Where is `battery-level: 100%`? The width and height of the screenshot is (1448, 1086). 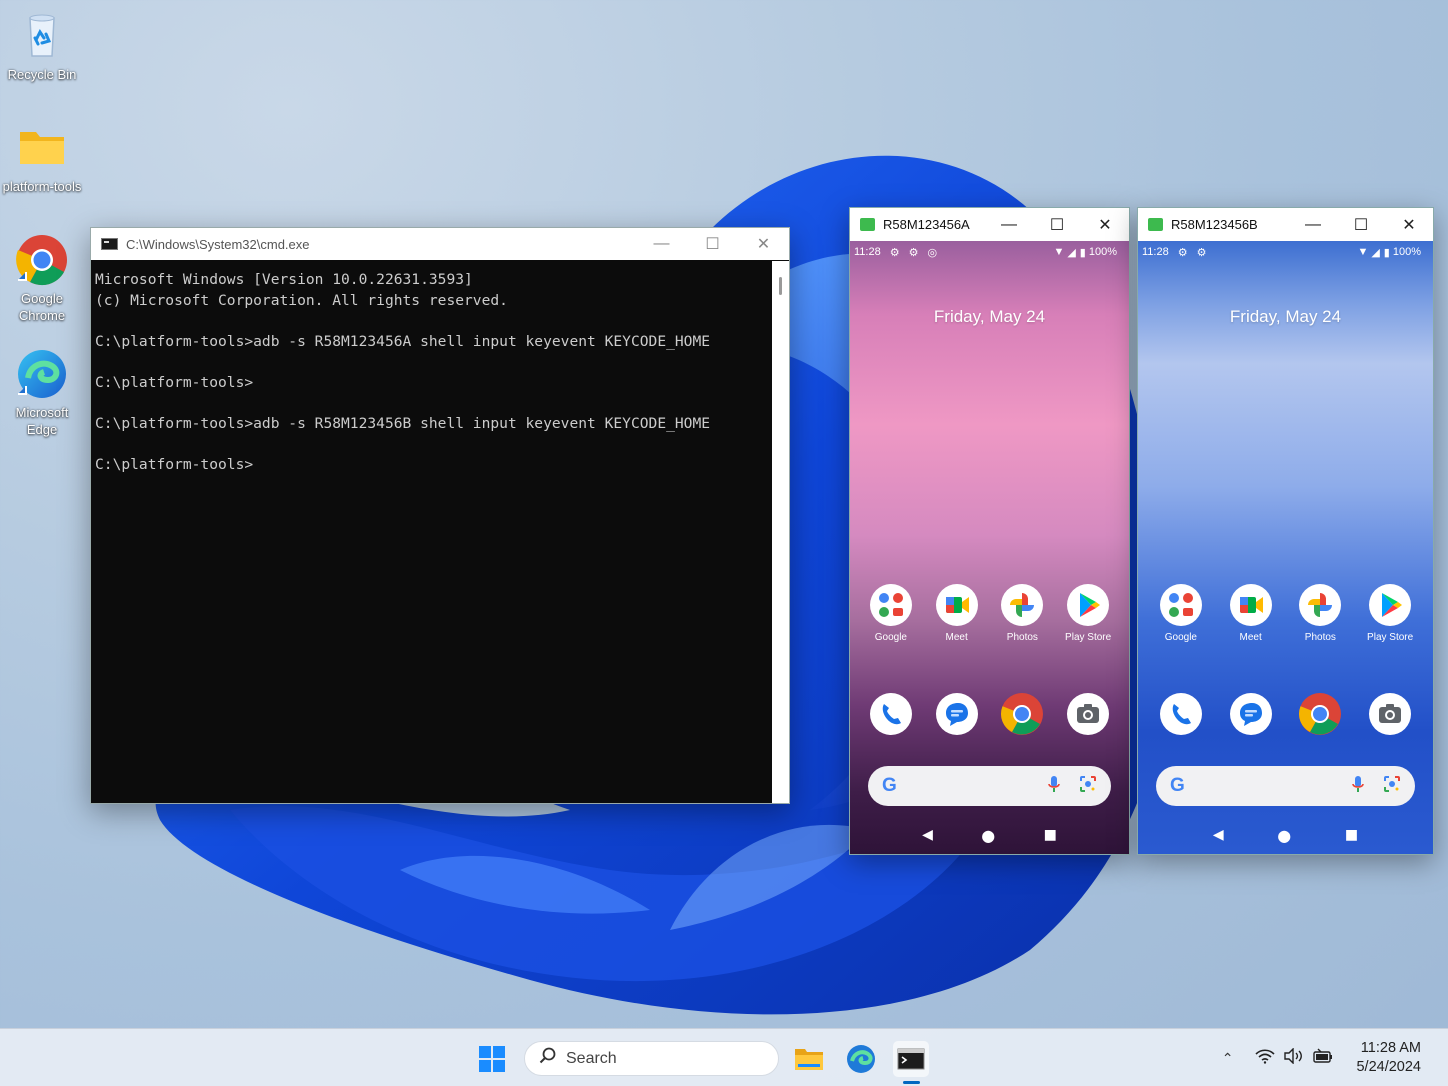 battery-level: 100% is located at coordinates (1102, 252).